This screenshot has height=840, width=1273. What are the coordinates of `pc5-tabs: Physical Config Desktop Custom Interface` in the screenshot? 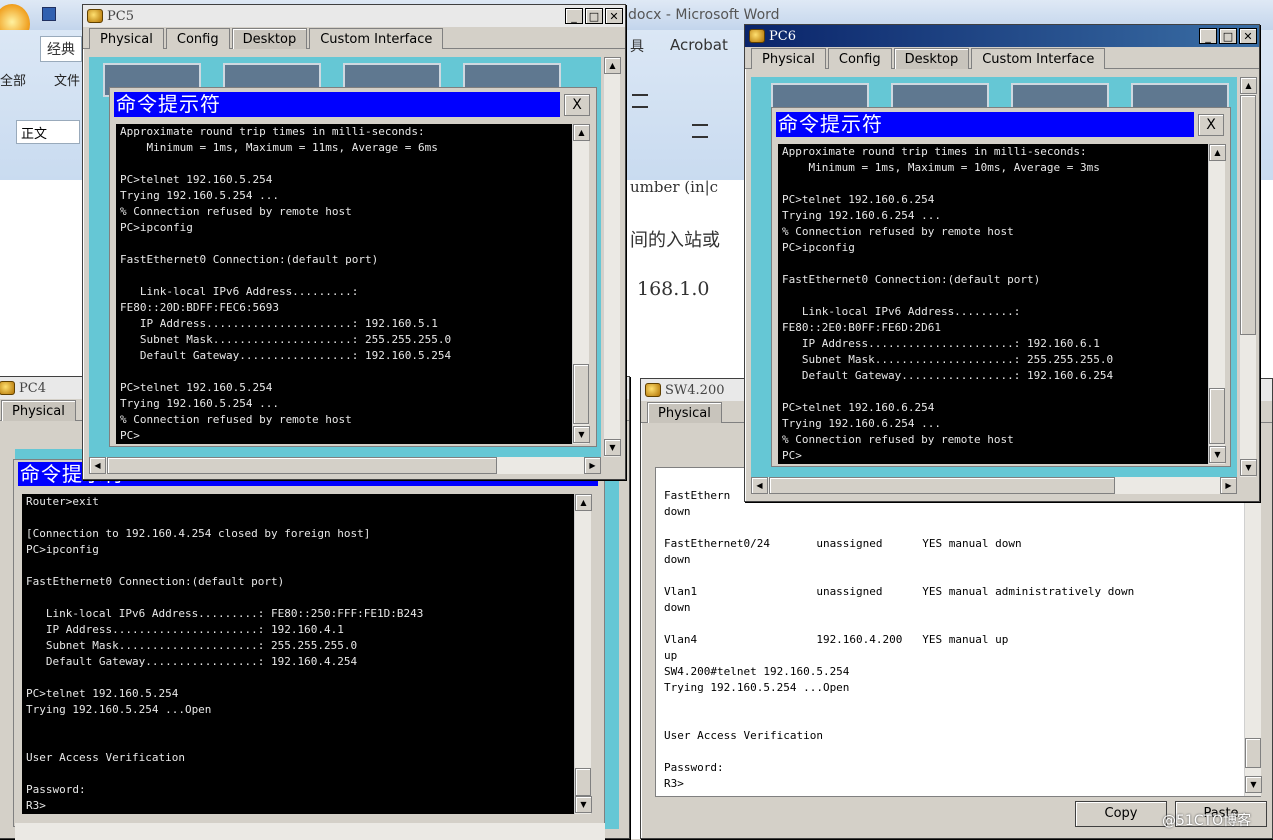 It's located at (354, 38).